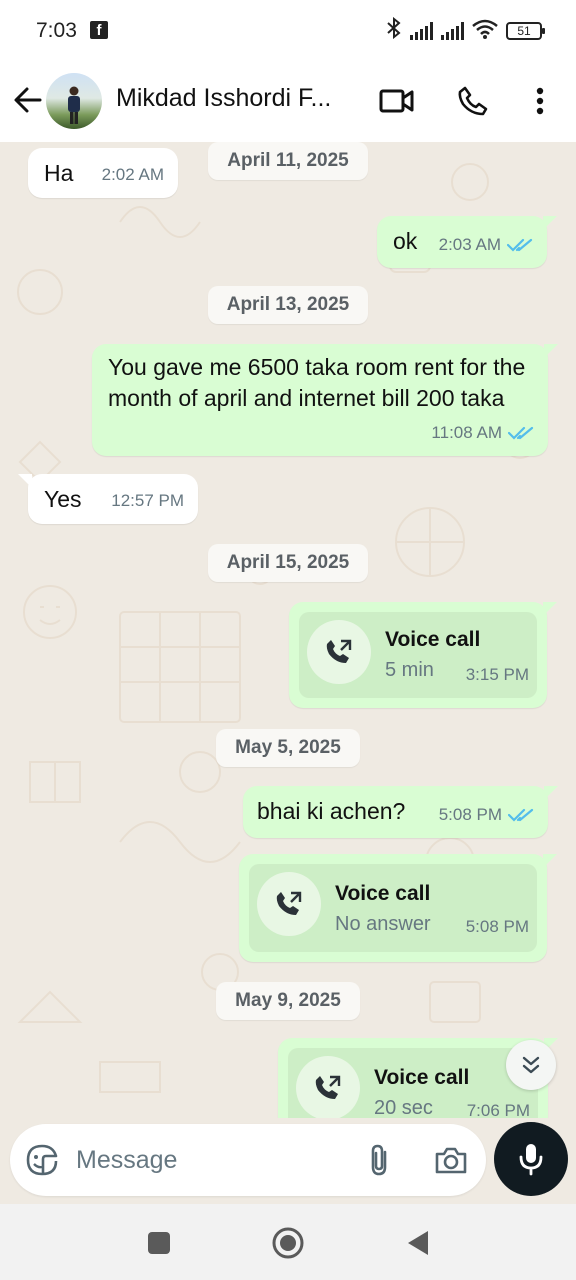  I want to click on message-text: Yes, so click(63, 499).